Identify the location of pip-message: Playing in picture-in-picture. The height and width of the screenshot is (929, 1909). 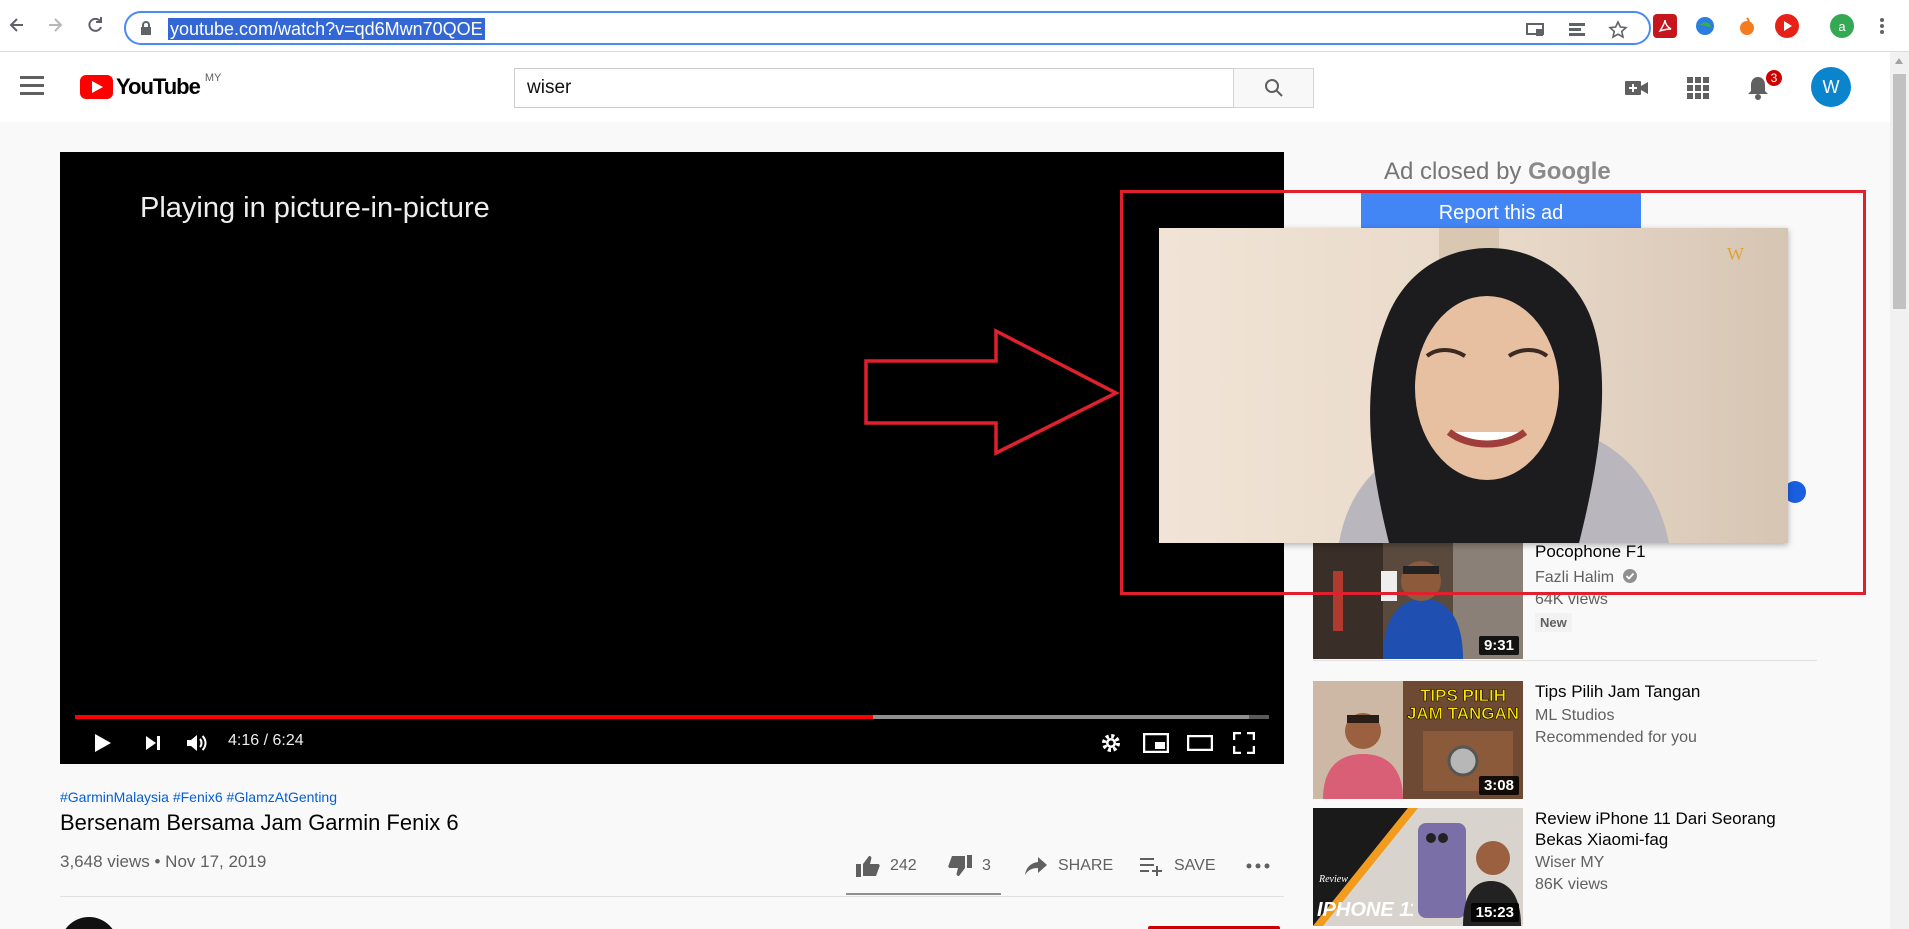
(315, 208).